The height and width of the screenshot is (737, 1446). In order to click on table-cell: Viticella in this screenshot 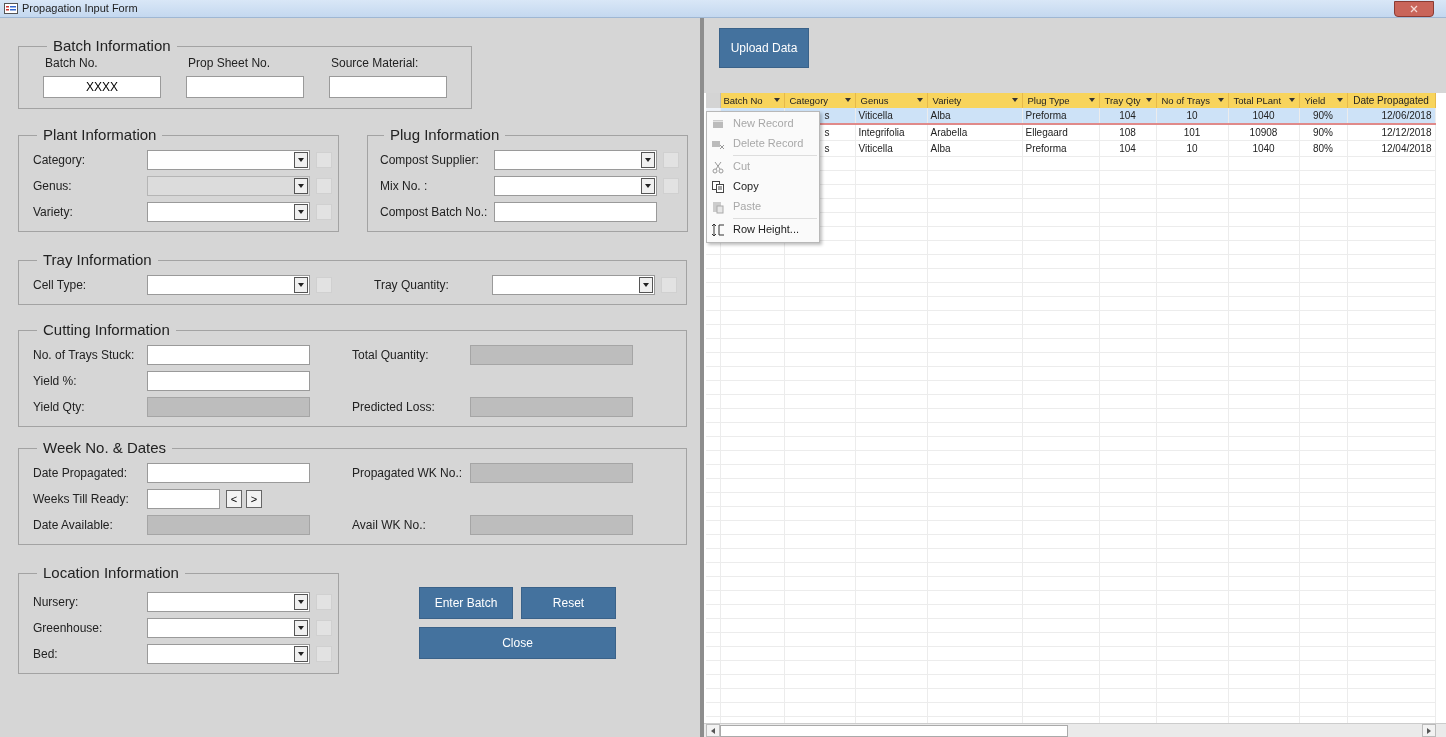, I will do `click(891, 148)`.